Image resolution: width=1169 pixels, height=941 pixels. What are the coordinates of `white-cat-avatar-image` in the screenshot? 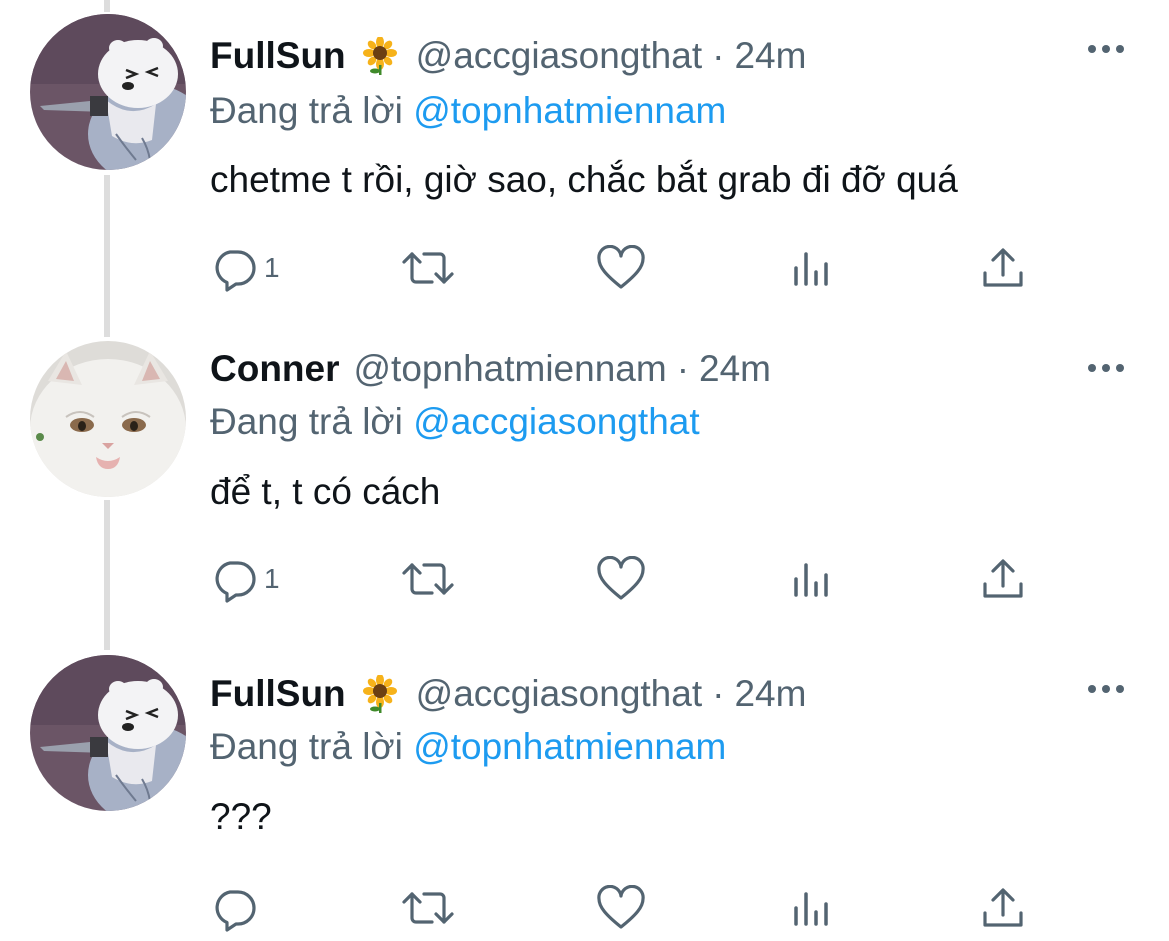 It's located at (108, 419).